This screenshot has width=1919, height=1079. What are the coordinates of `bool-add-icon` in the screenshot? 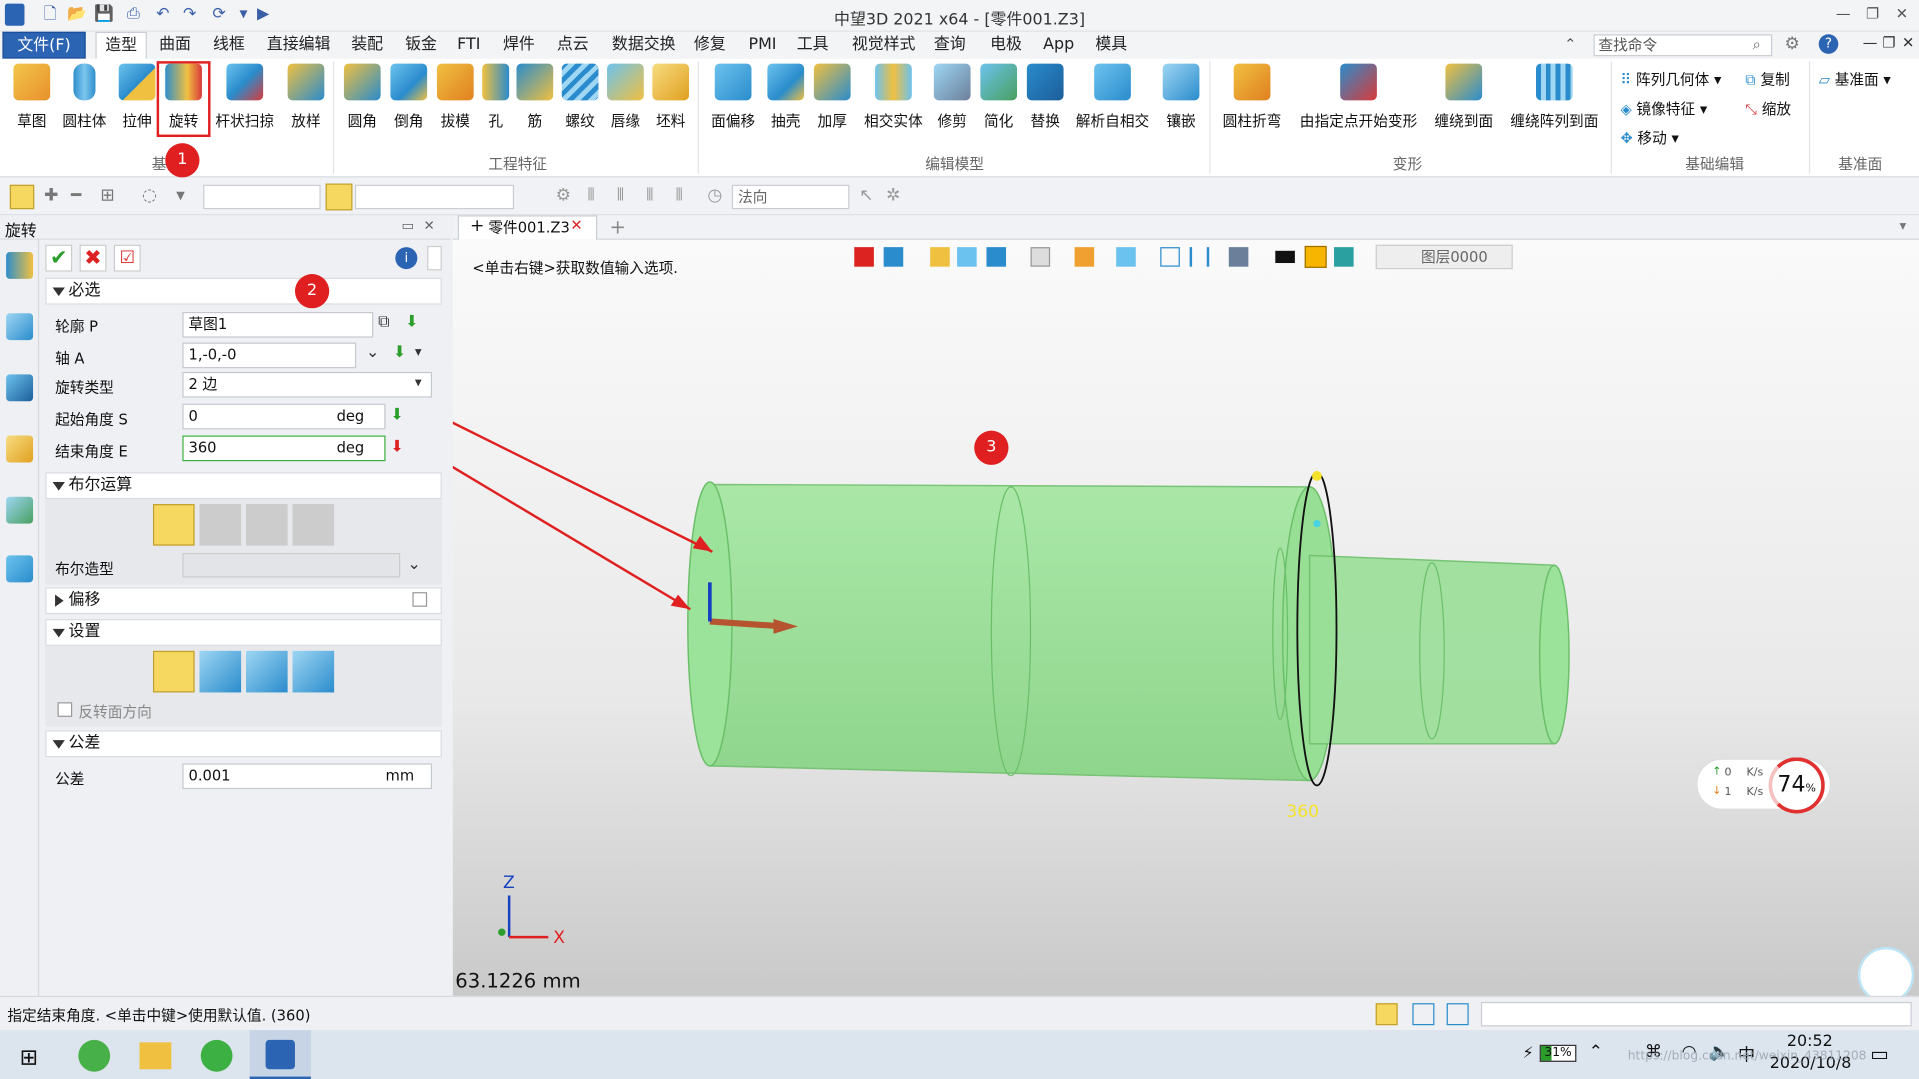 It's located at (220, 525).